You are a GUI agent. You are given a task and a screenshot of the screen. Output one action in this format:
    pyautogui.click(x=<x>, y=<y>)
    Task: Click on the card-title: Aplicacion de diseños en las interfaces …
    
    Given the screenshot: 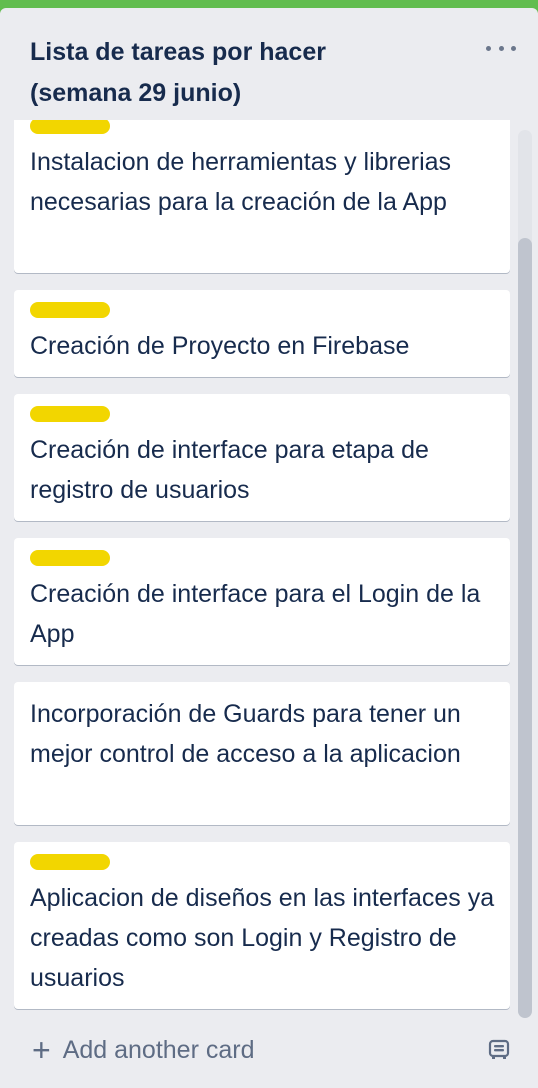 What is the action you would take?
    pyautogui.click(x=262, y=938)
    